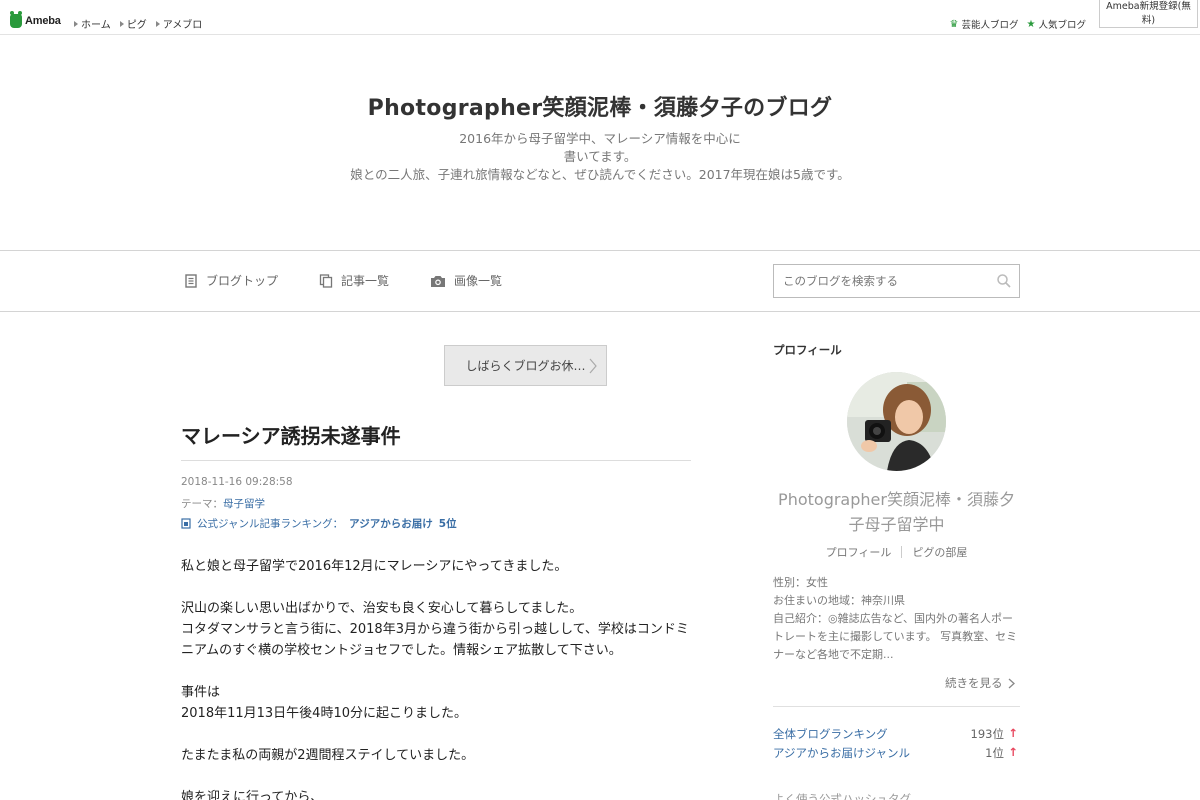 This screenshot has width=1200, height=800. I want to click on ranking-label: 全体ブログランキング, so click(830, 734).